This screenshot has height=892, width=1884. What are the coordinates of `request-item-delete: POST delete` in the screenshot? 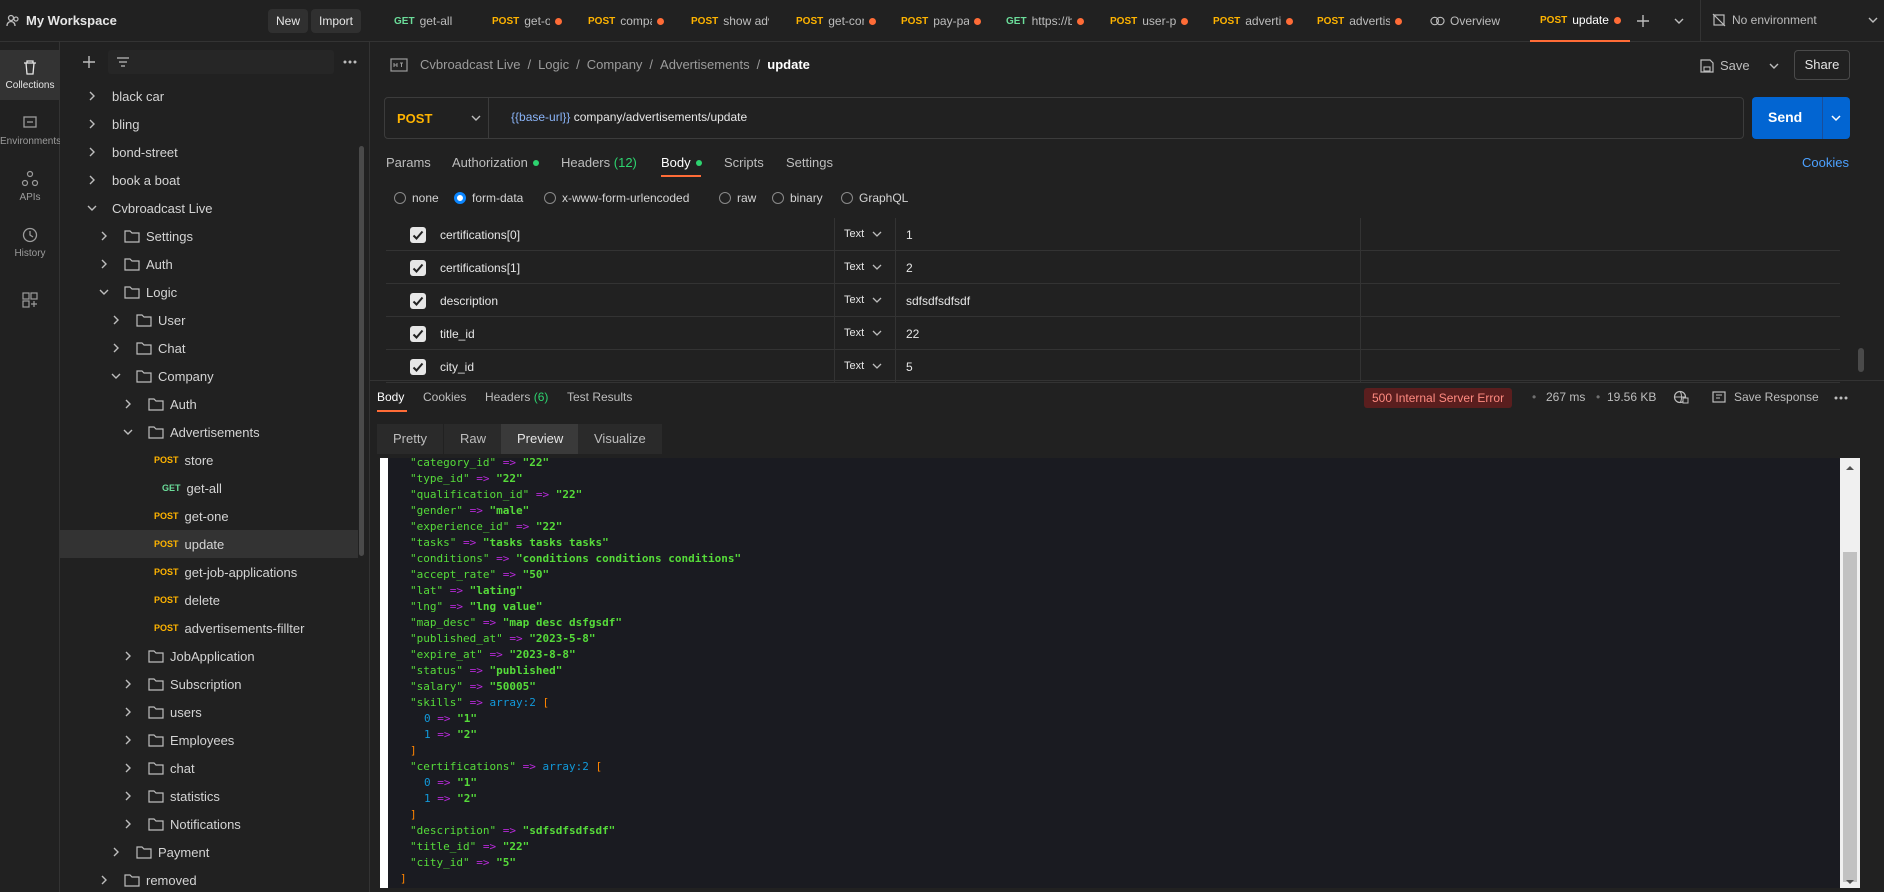 It's located at (209, 600).